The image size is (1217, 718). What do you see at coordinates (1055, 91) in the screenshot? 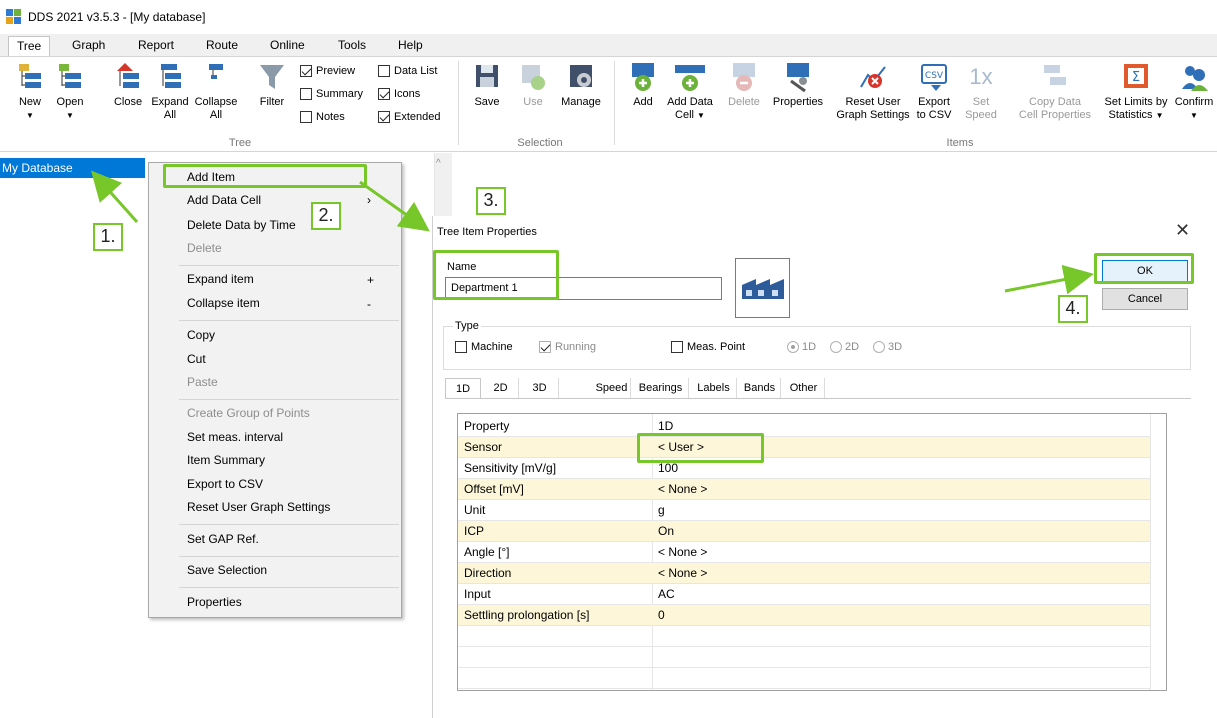
I see `copy-data-cell-properties-button: Copy Data Cell Properties` at bounding box center [1055, 91].